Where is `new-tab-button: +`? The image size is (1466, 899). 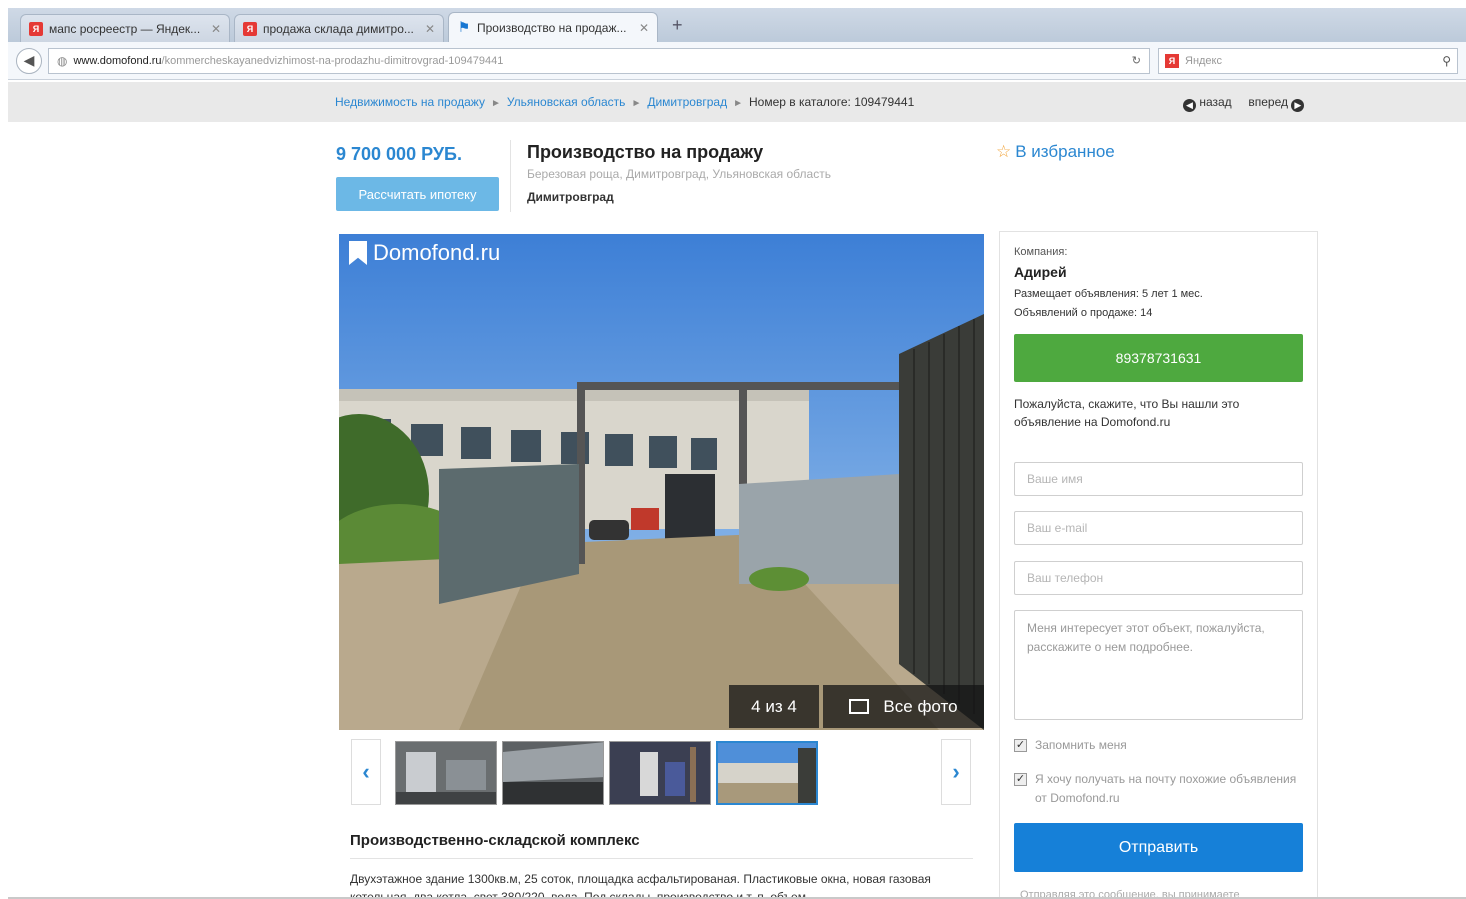
new-tab-button: + is located at coordinates (677, 28).